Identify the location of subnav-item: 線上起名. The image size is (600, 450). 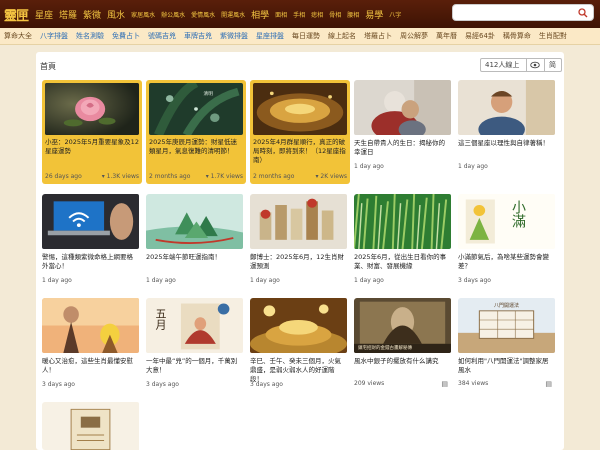
(342, 36).